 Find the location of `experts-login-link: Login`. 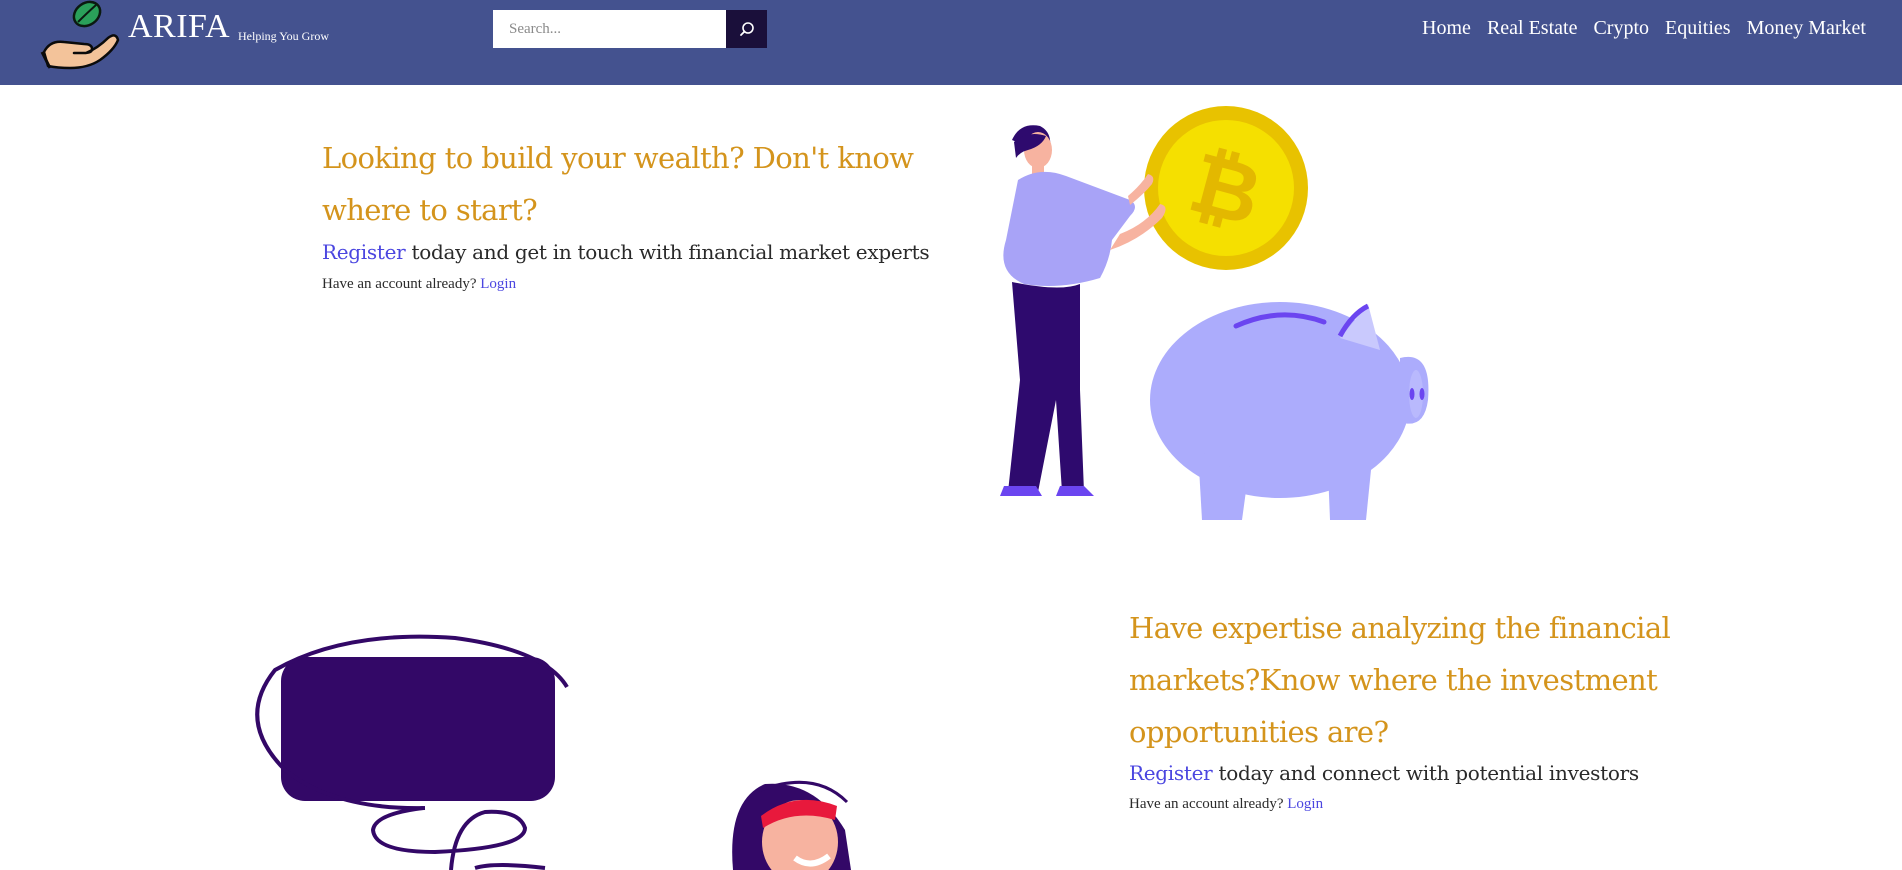

experts-login-link: Login is located at coordinates (1305, 804).